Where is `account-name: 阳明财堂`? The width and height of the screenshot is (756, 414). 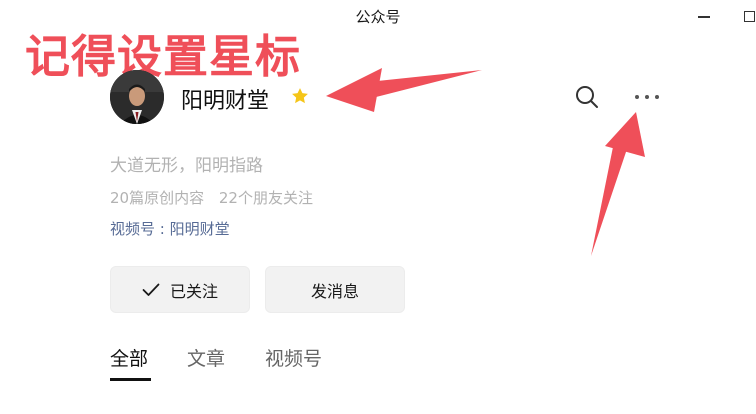
account-name: 阳明财堂 is located at coordinates (225, 101).